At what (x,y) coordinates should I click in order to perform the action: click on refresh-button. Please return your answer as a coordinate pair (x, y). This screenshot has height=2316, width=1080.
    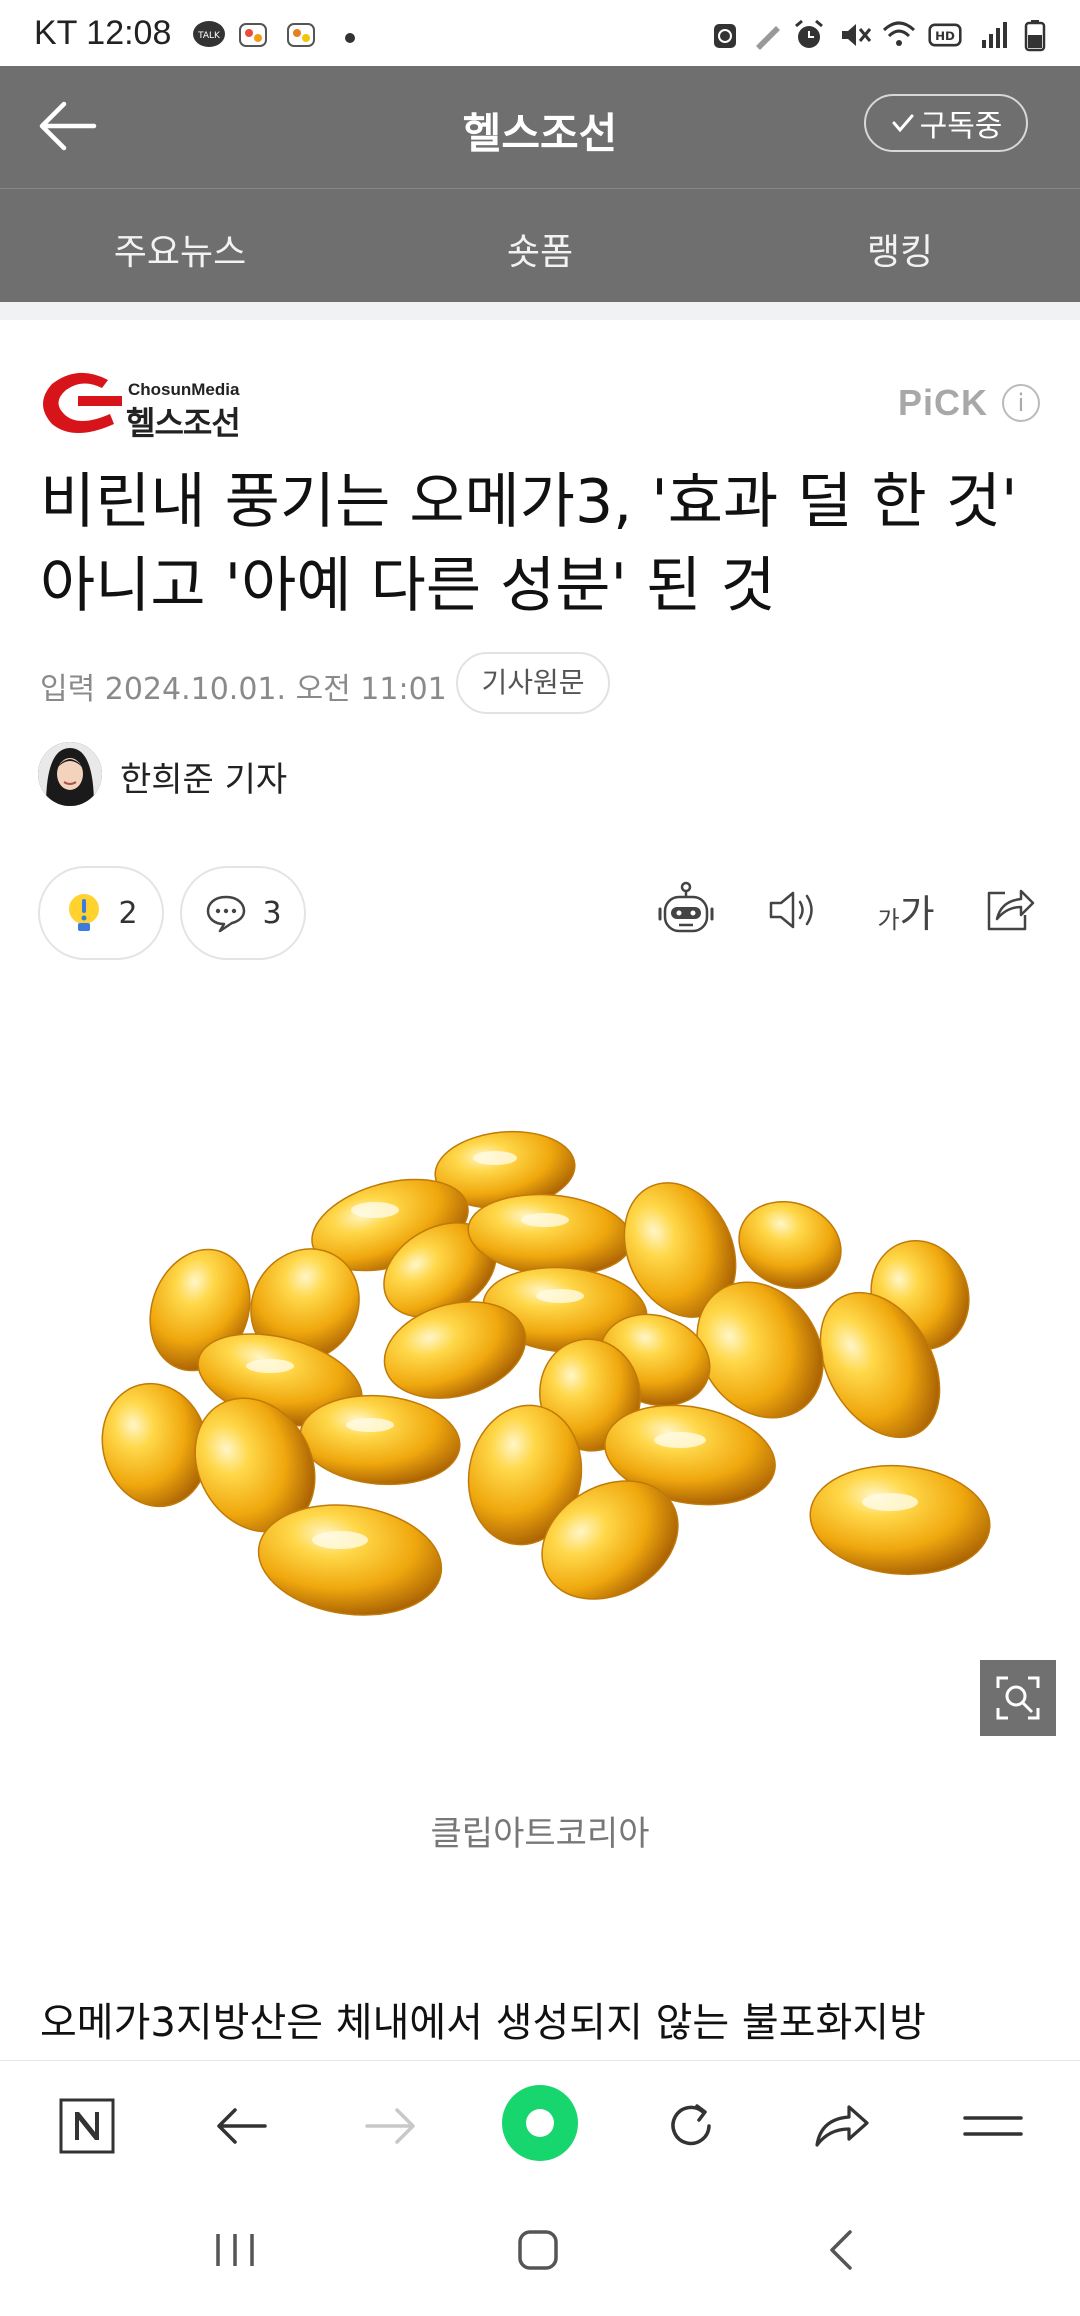
    Looking at the image, I should click on (691, 2126).